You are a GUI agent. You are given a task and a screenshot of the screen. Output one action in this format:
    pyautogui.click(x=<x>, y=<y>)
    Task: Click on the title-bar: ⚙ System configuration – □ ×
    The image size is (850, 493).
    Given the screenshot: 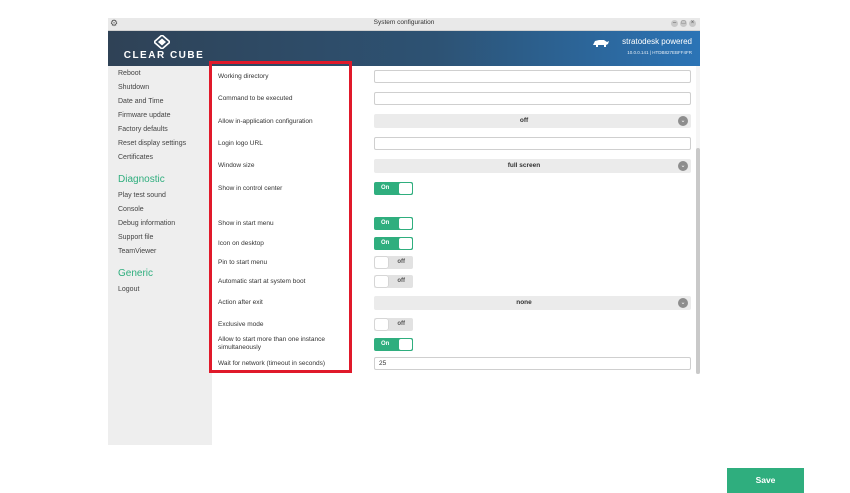 What is the action you would take?
    pyautogui.click(x=404, y=24)
    